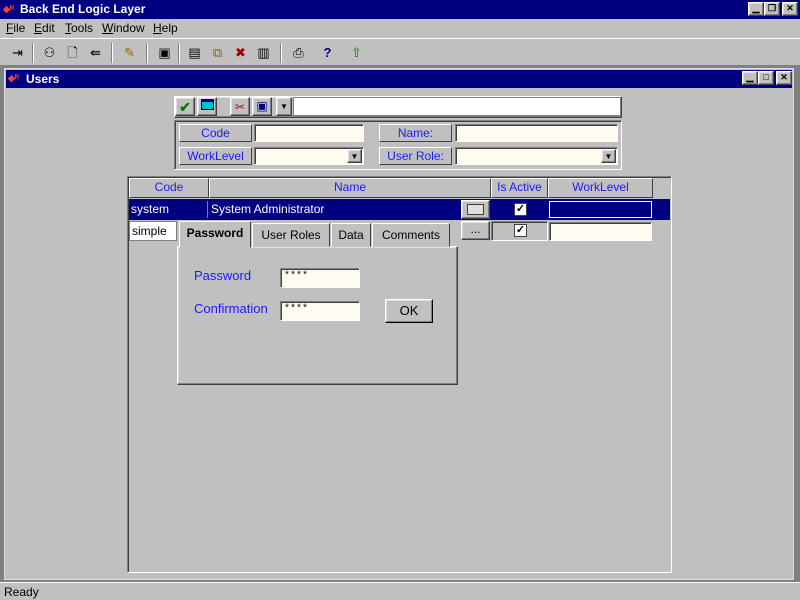  What do you see at coordinates (129, 53) in the screenshot?
I see `eraser-icon: ✎` at bounding box center [129, 53].